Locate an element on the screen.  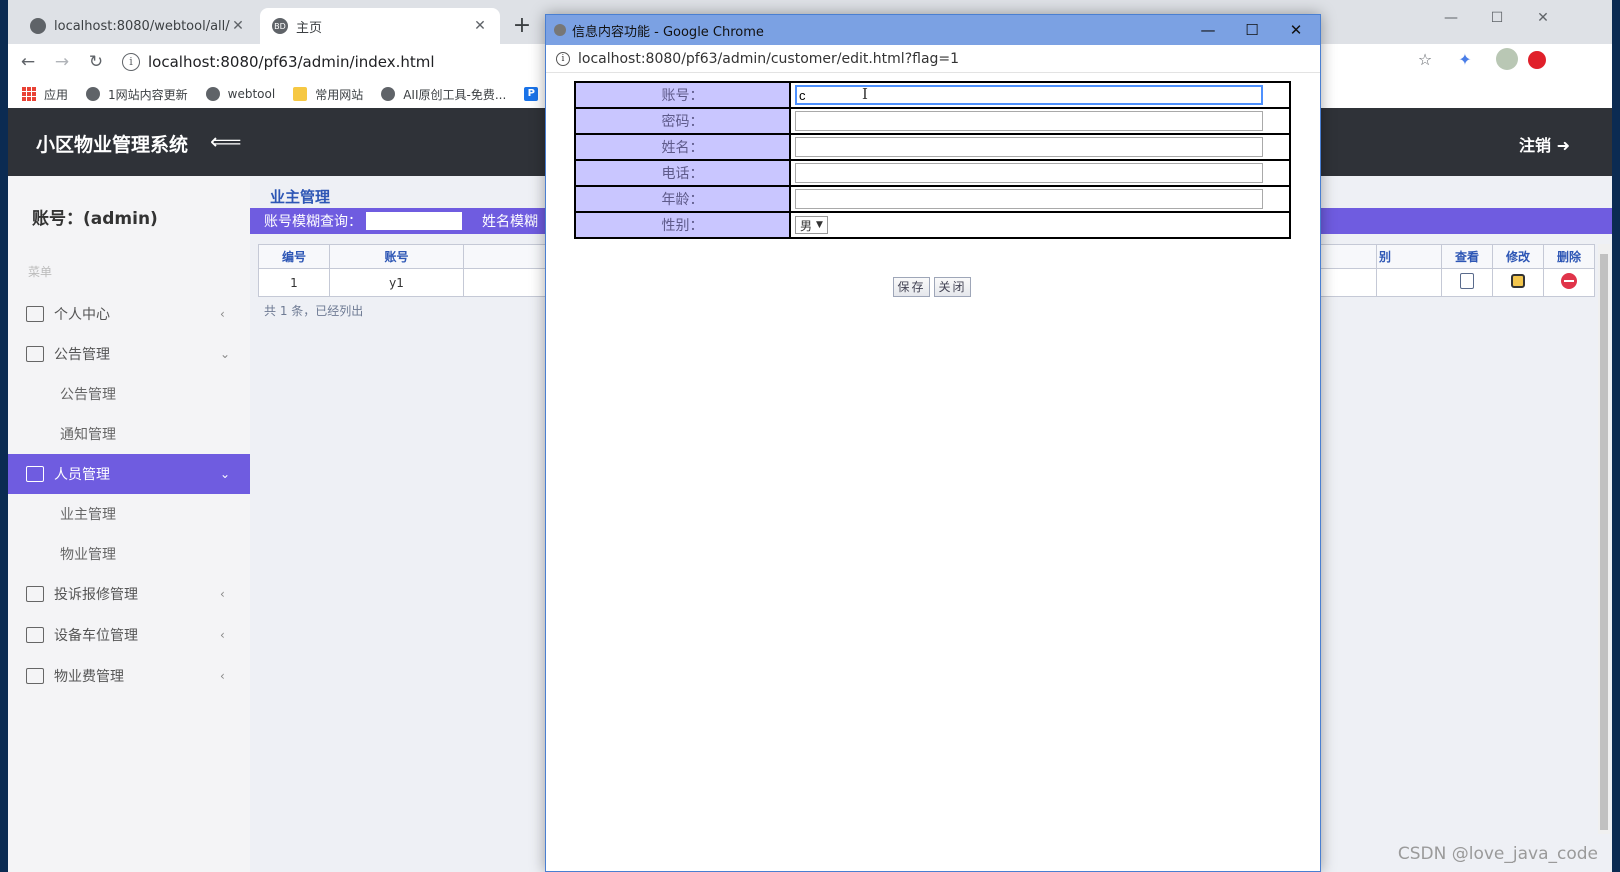
sidebar-item-label: 公告管理 is located at coordinates (82, 355).